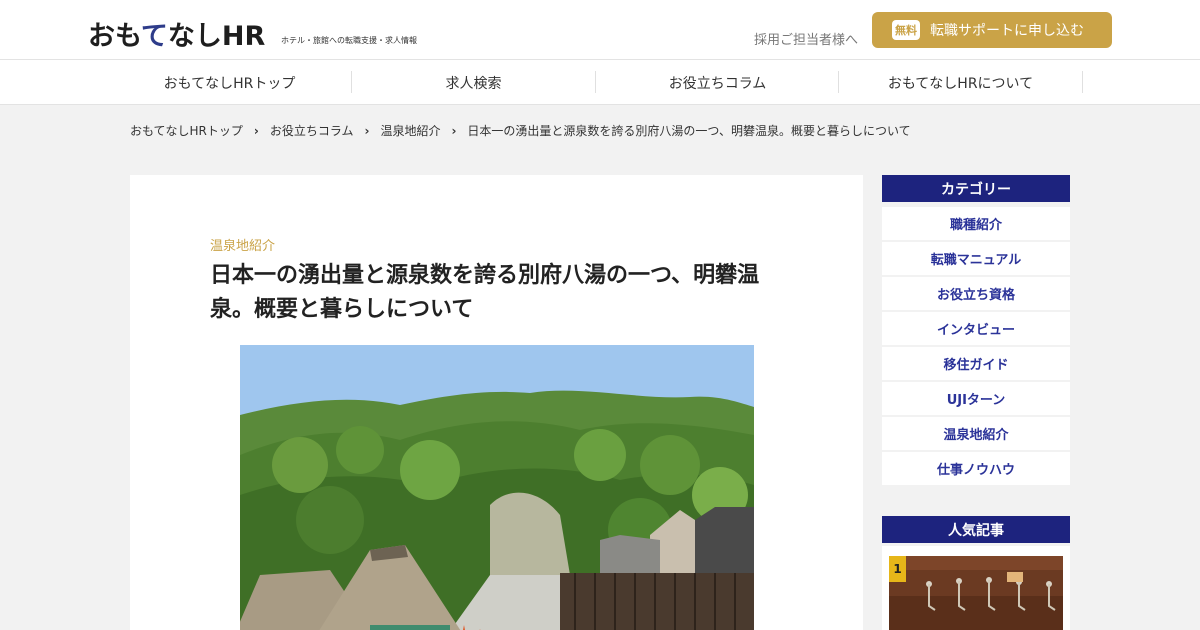  Describe the element at coordinates (976, 188) in the screenshot. I see `category-heading: カテゴリー` at that location.